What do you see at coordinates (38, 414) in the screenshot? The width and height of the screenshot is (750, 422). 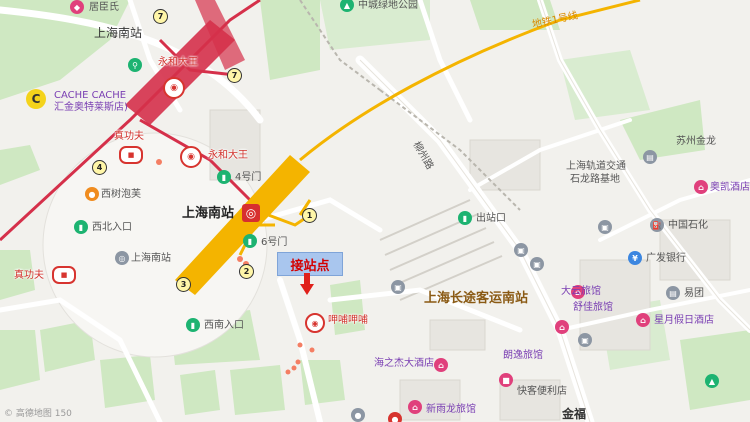 I see `map-watermark: © 高德地图 150` at bounding box center [38, 414].